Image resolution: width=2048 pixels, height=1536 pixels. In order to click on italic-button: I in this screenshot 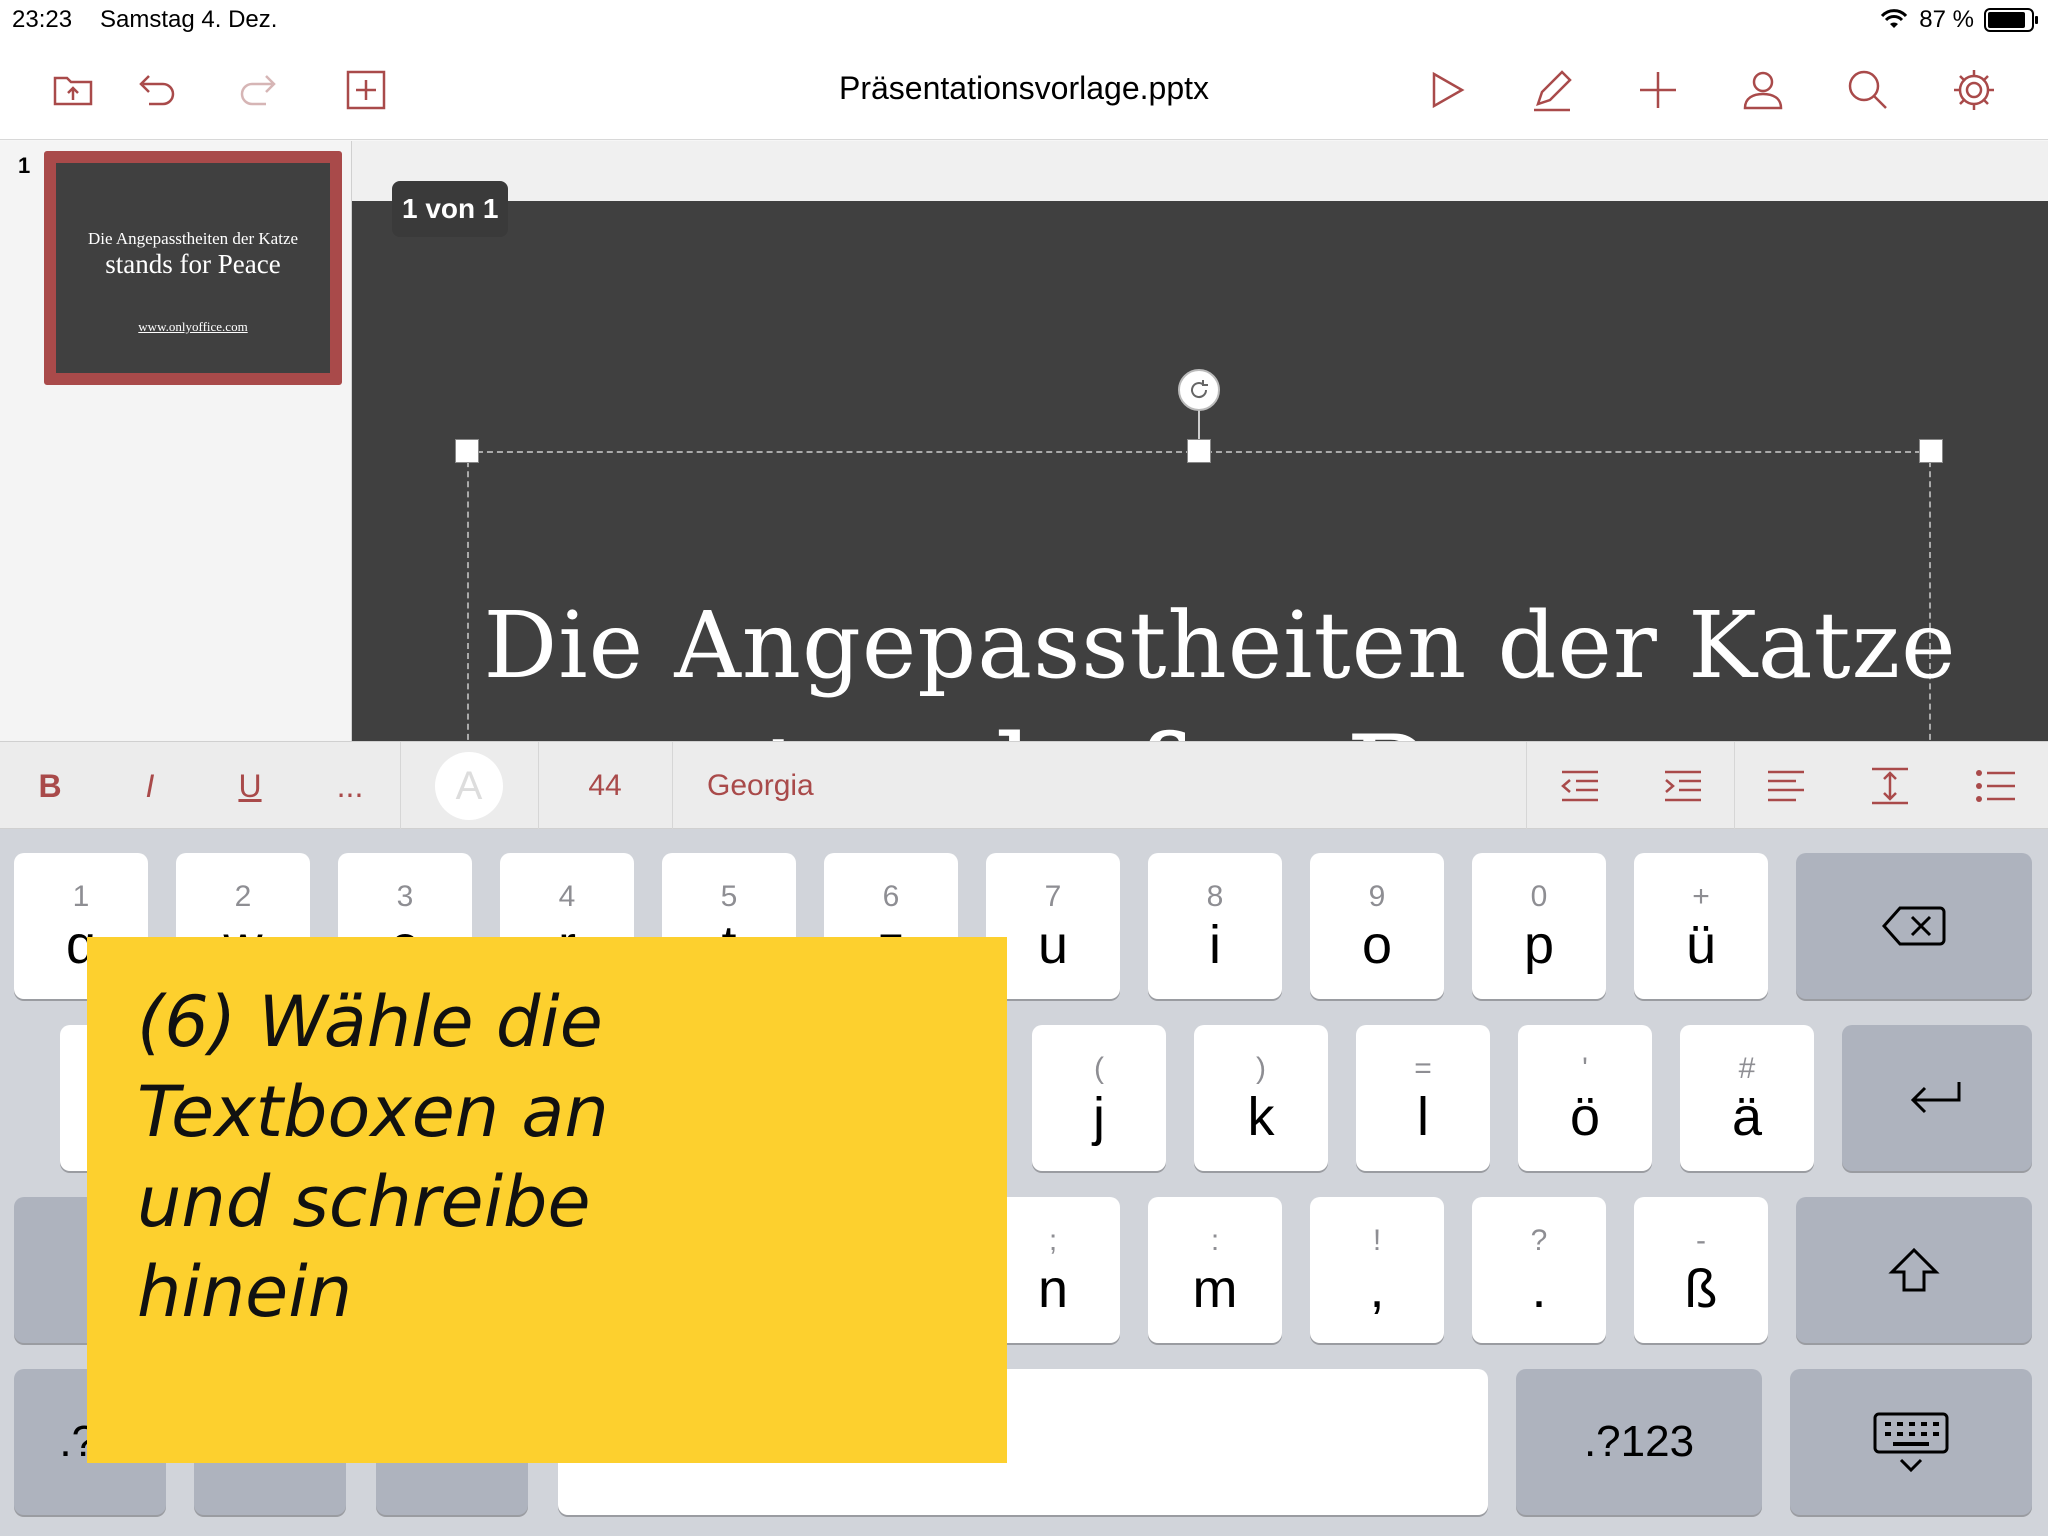, I will do `click(150, 786)`.